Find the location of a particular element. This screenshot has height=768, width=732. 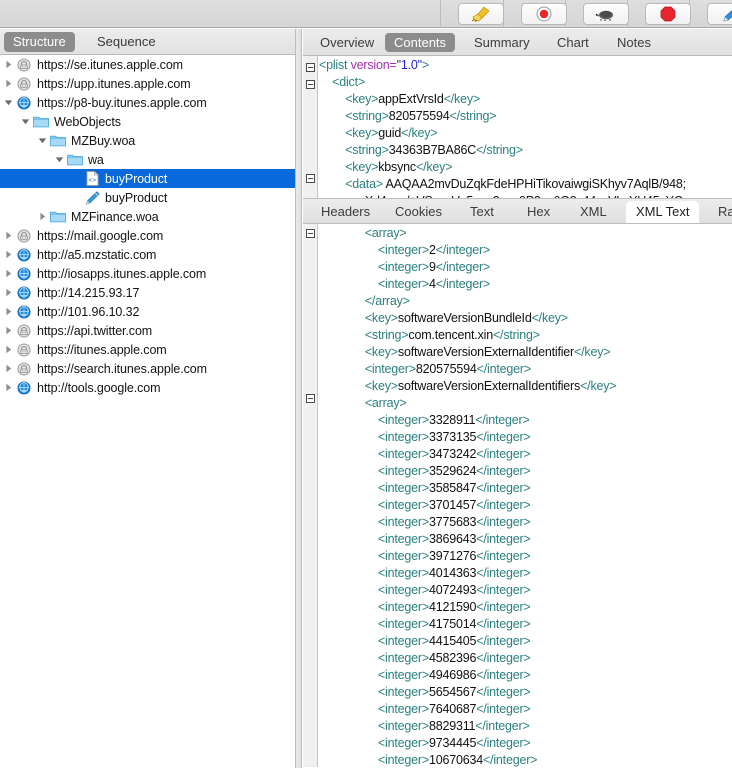

tree-row: https://api.twitter.com is located at coordinates (147, 330).